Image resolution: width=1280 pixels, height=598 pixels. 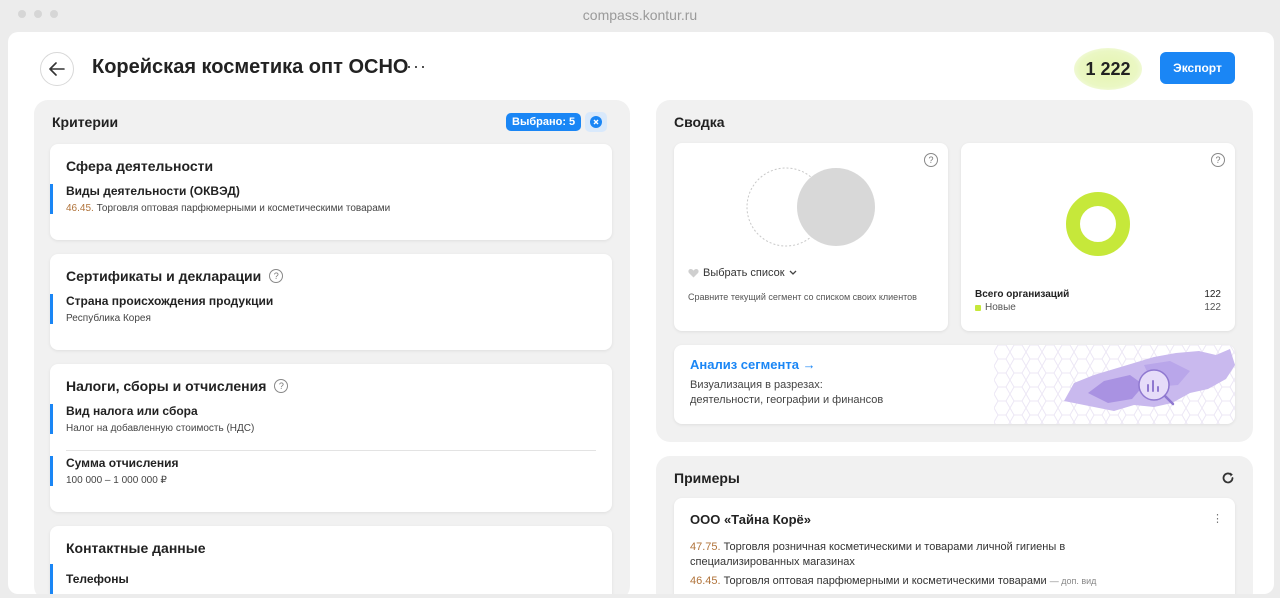 I want to click on divider, so click(x=331, y=450).